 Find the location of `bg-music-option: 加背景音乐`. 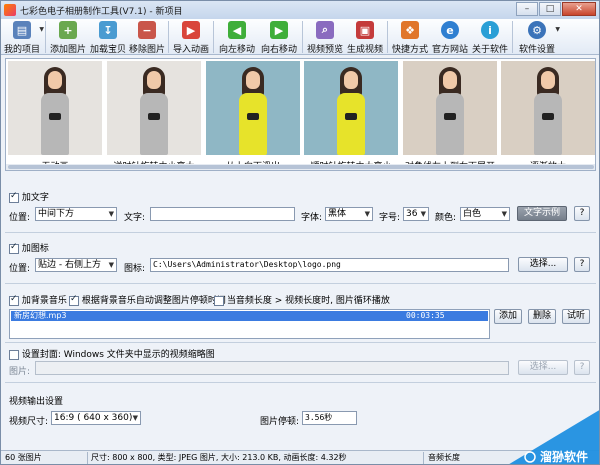

bg-music-option: 加背景音乐 is located at coordinates (38, 299).